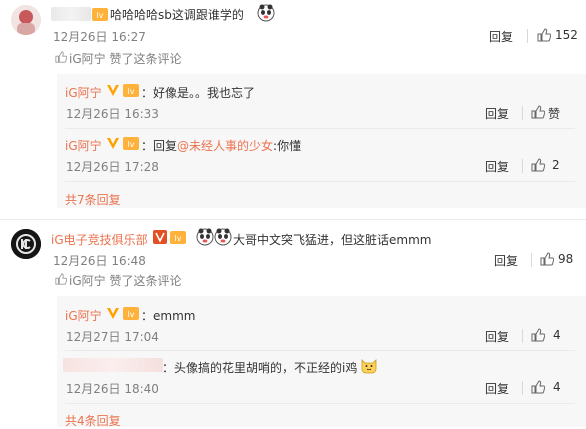 Image resolution: width=586 pixels, height=429 pixels. Describe the element at coordinates (332, 240) in the screenshot. I see `comment-text: 大哥中文突飞猛进，但这脏话emmm` at that location.